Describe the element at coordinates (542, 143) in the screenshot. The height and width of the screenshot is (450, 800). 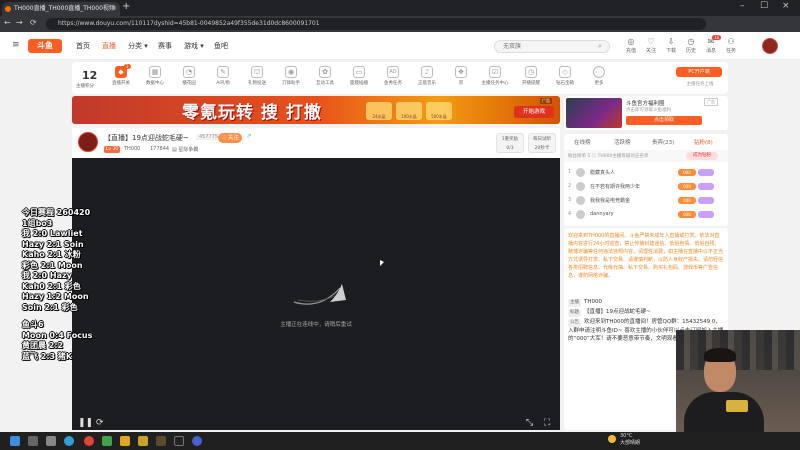
I see `daily-trial-button: 每日试听 20秒卡` at that location.